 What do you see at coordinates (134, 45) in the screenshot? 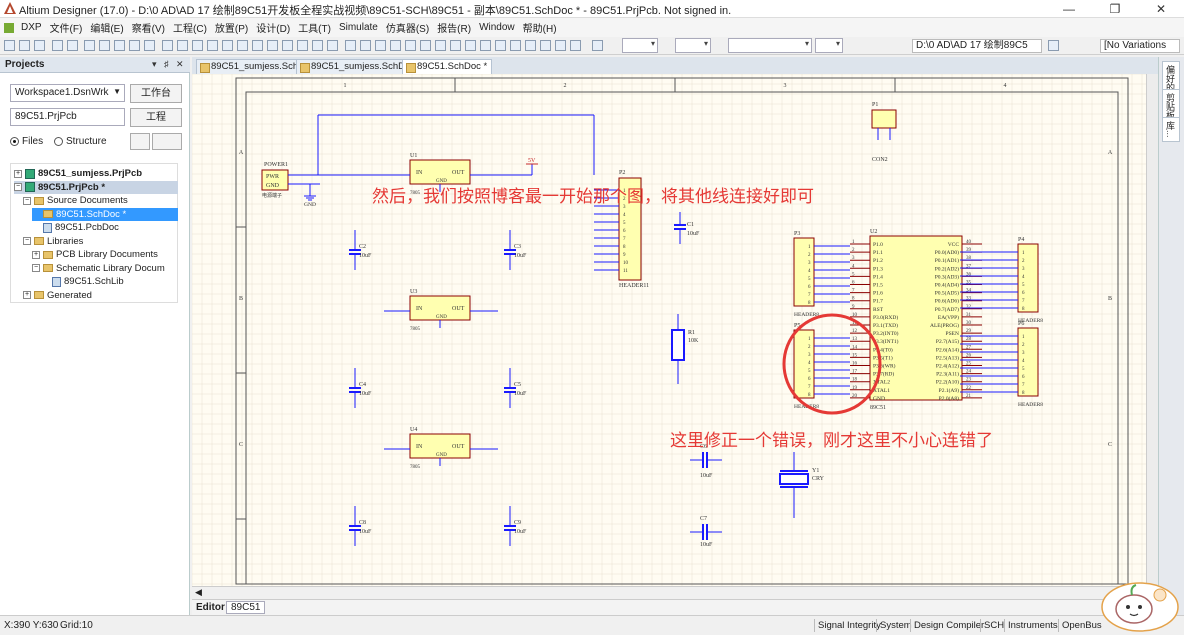
I see `zoom-area-icon` at bounding box center [134, 45].